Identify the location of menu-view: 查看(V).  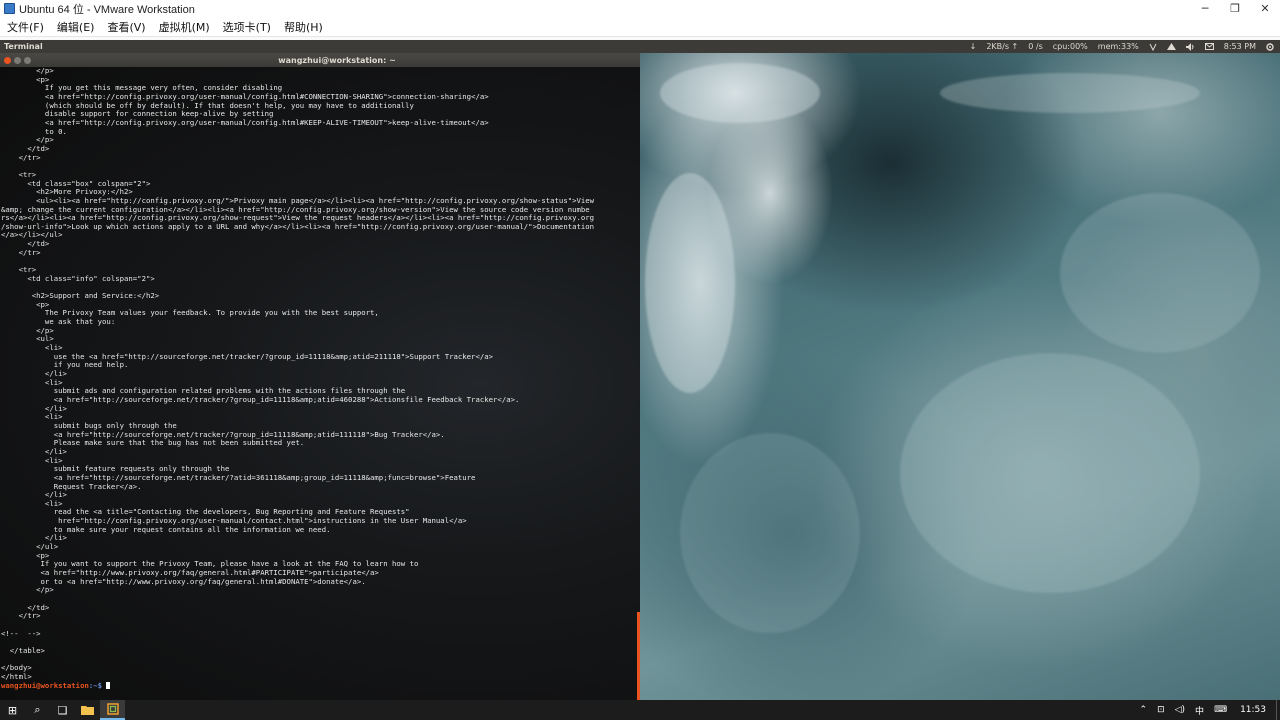
(125, 27).